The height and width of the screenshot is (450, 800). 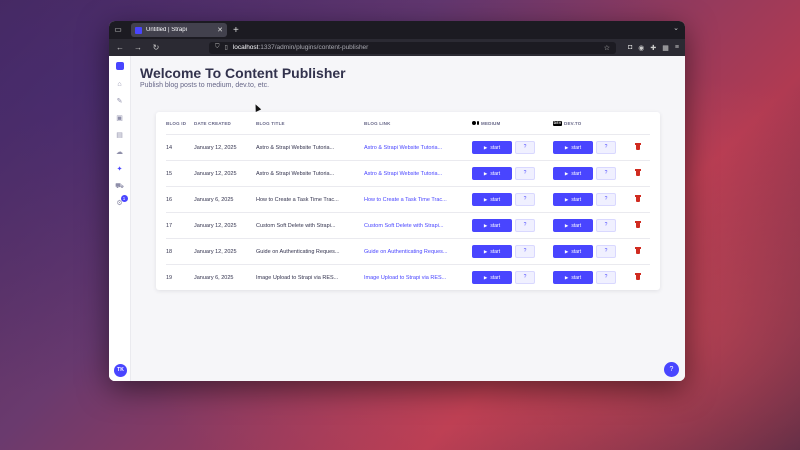 What do you see at coordinates (236, 30) in the screenshot?
I see `new-tab-button: +` at bounding box center [236, 30].